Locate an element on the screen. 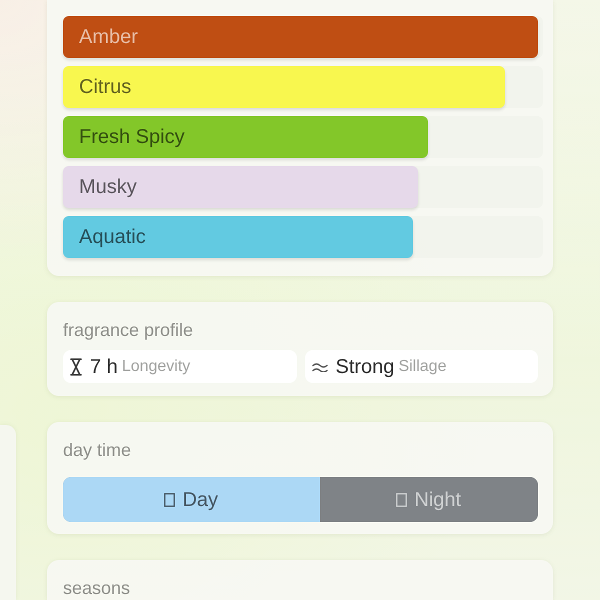 The image size is (600, 600). stat-label: Sillage is located at coordinates (422, 366).